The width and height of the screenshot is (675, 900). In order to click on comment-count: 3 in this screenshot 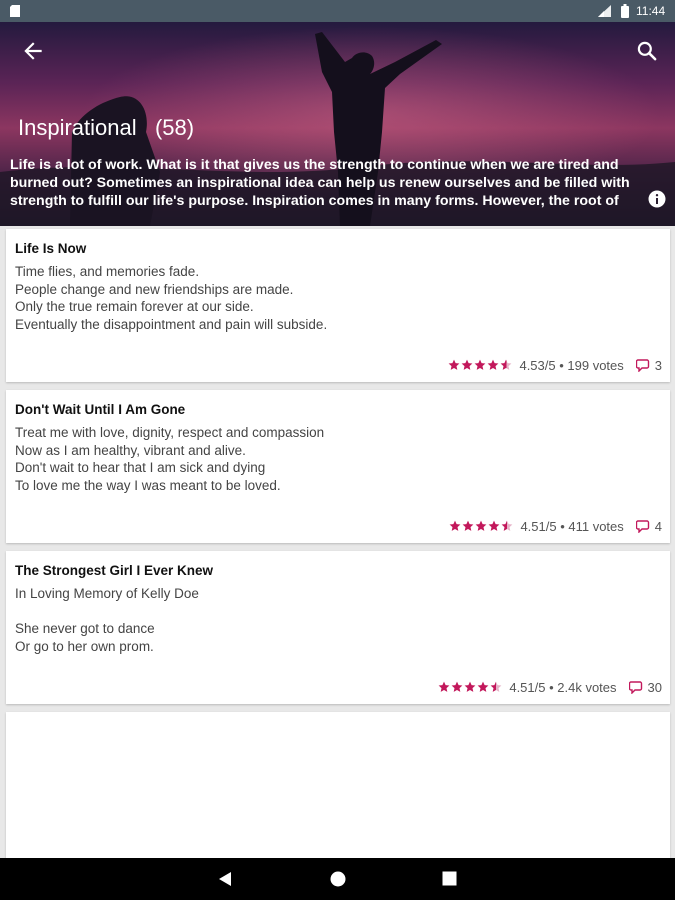, I will do `click(658, 365)`.